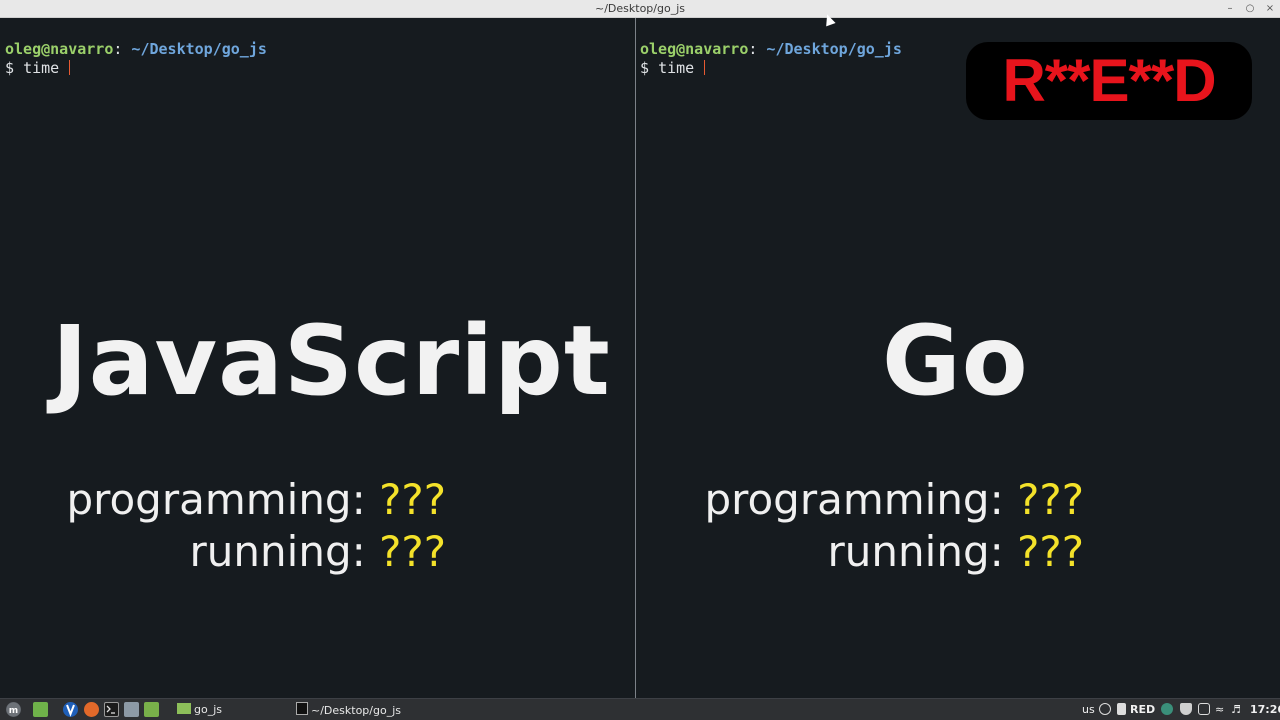 This screenshot has height=720, width=1280. I want to click on firefox-icon, so click(91, 709).